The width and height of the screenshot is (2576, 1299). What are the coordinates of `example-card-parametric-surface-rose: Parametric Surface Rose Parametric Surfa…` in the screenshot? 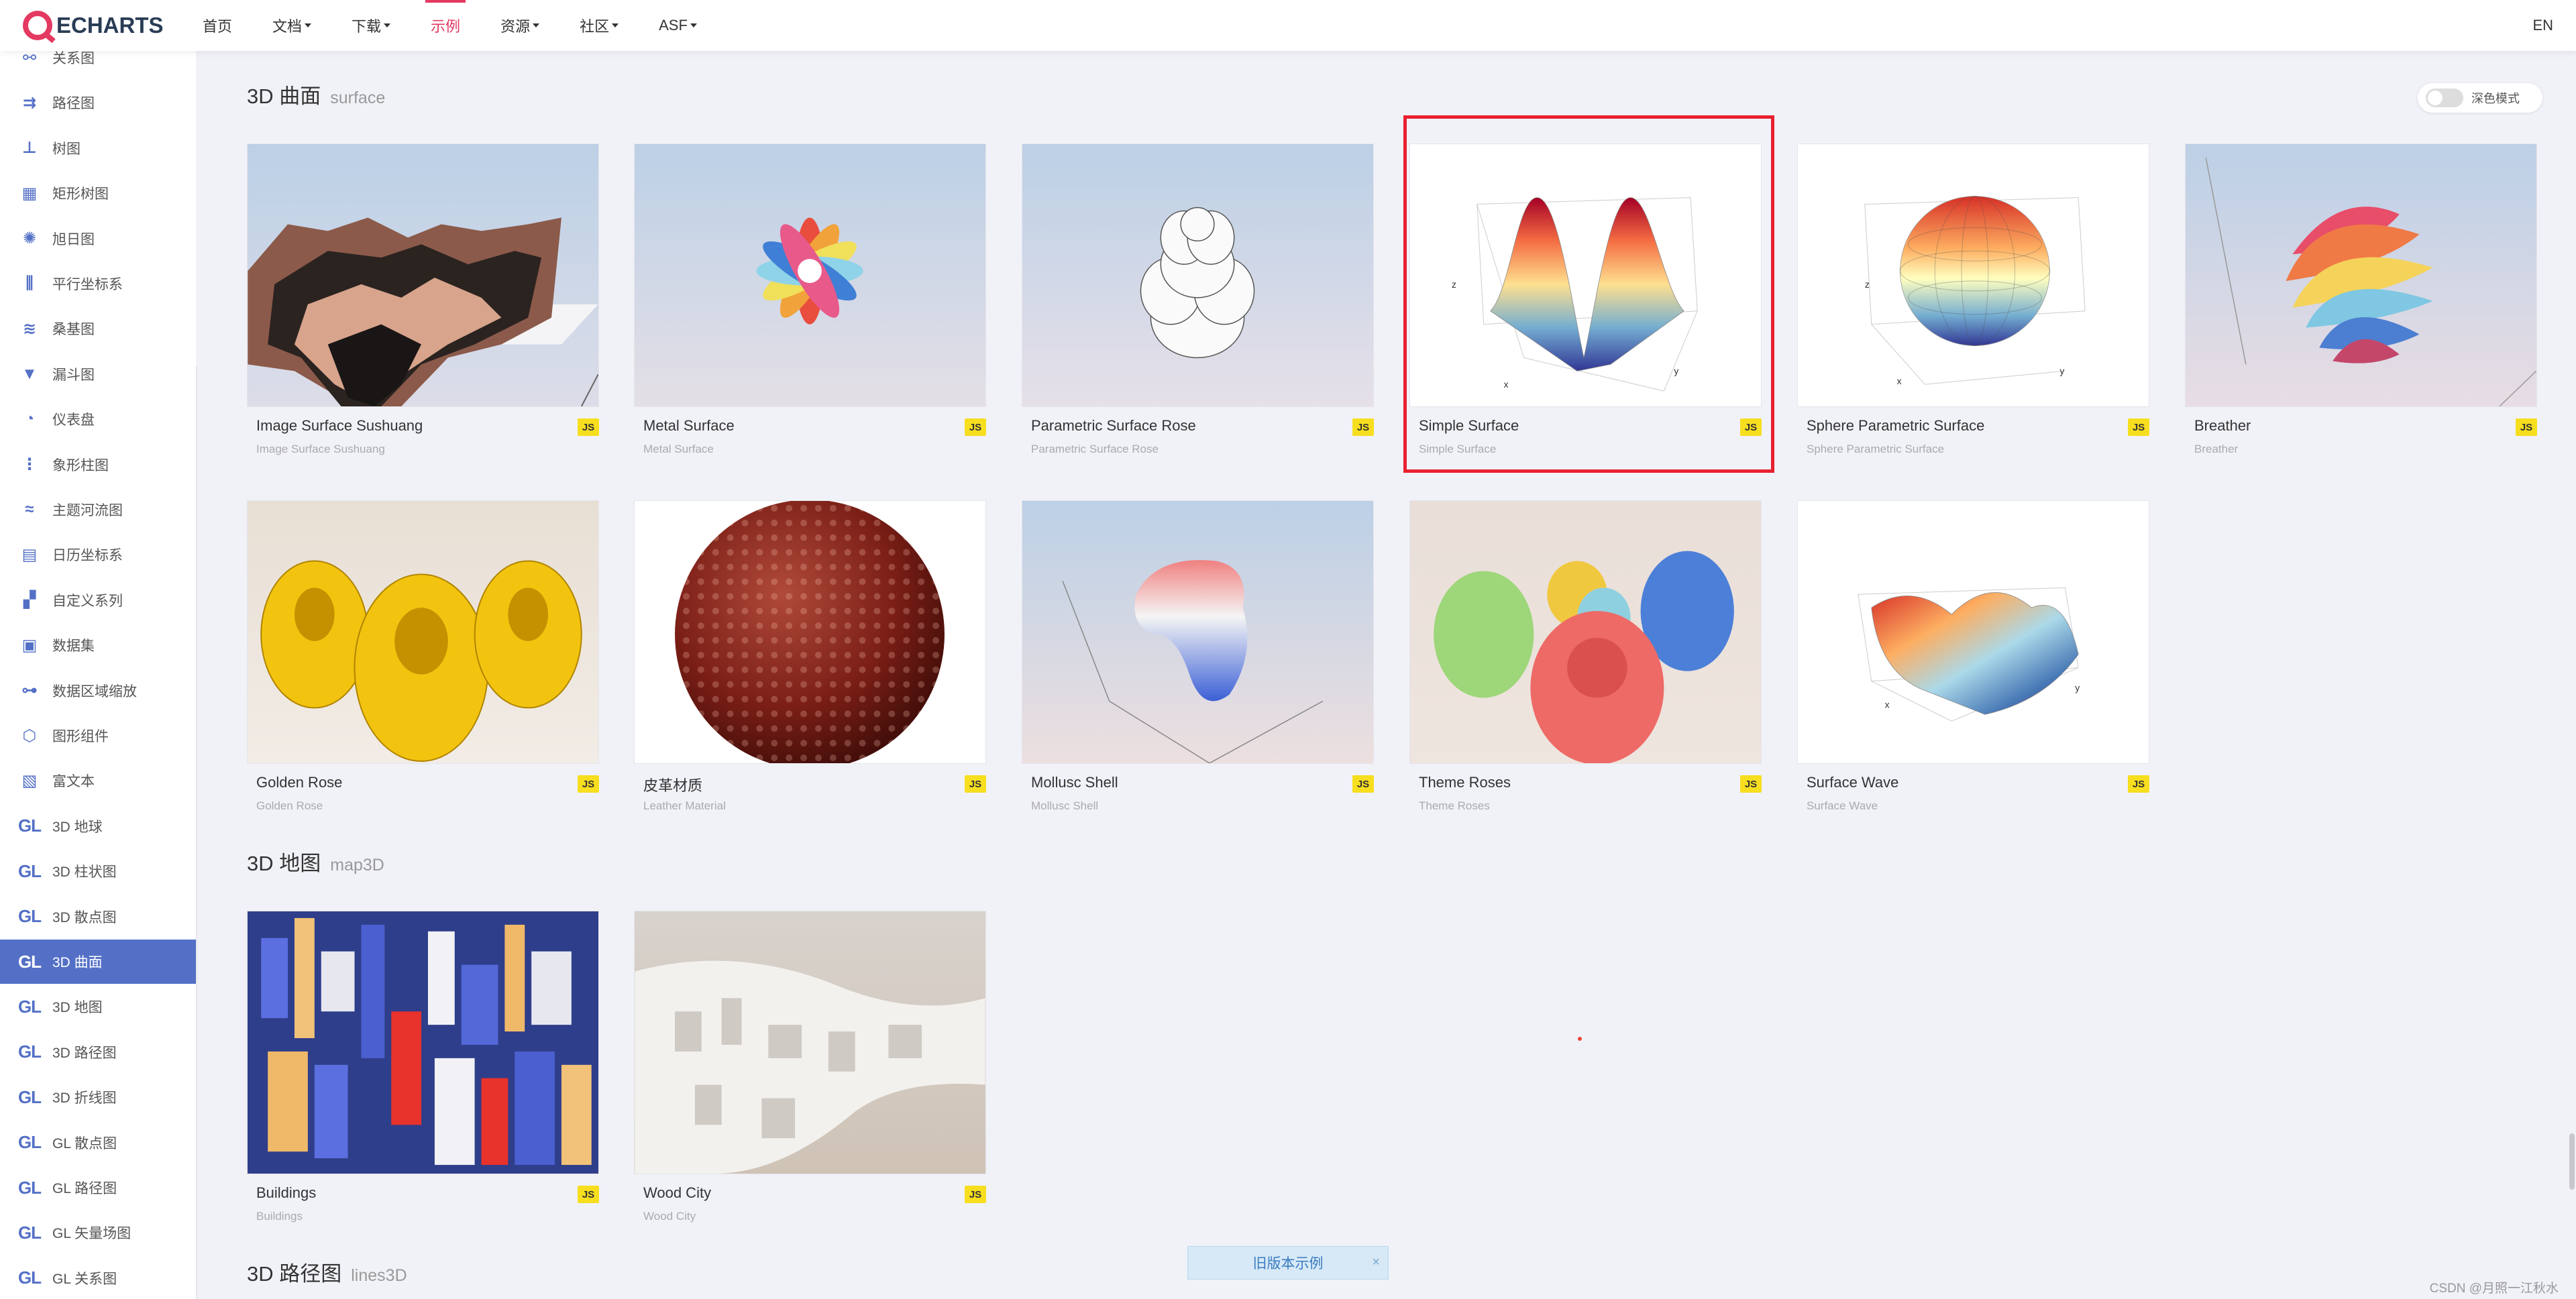 It's located at (1198, 300).